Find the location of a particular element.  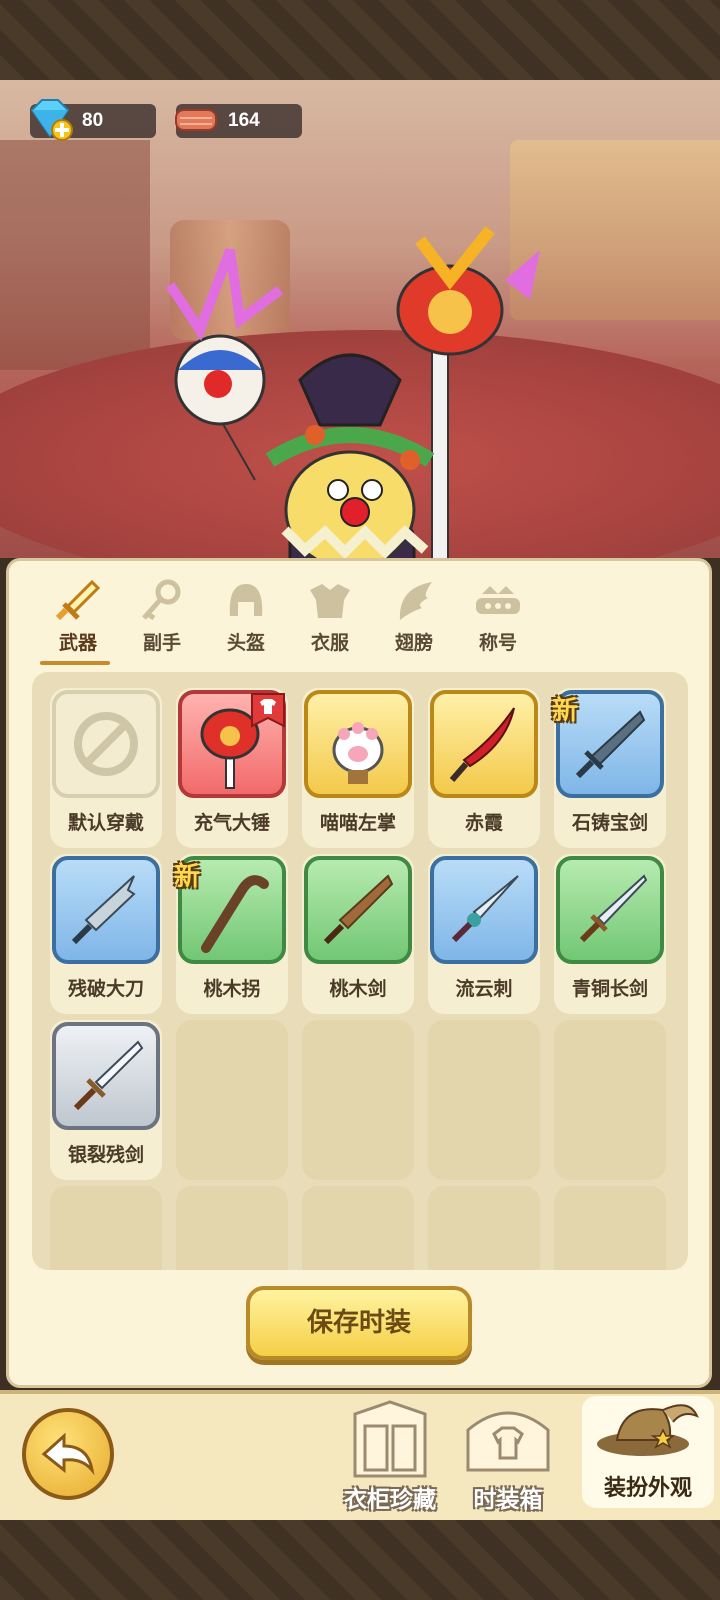

wing-icon is located at coordinates (415, 601).